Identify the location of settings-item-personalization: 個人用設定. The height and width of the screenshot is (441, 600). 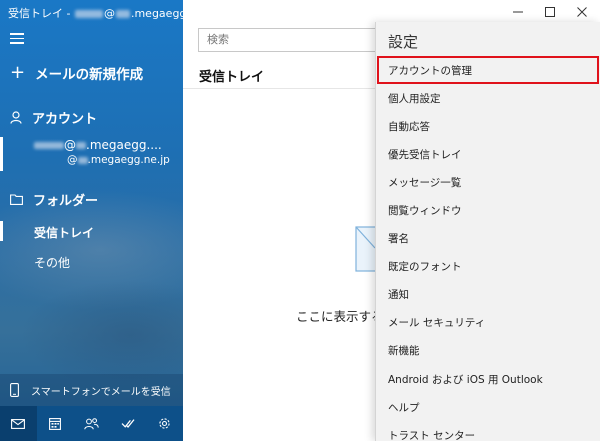
(488, 98).